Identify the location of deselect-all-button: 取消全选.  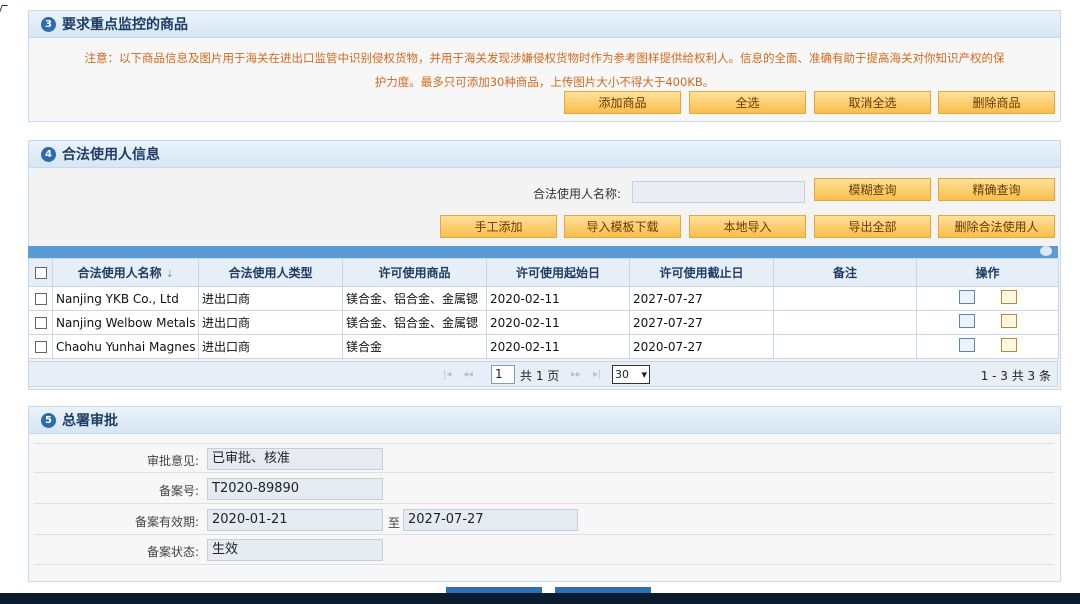
(872, 102).